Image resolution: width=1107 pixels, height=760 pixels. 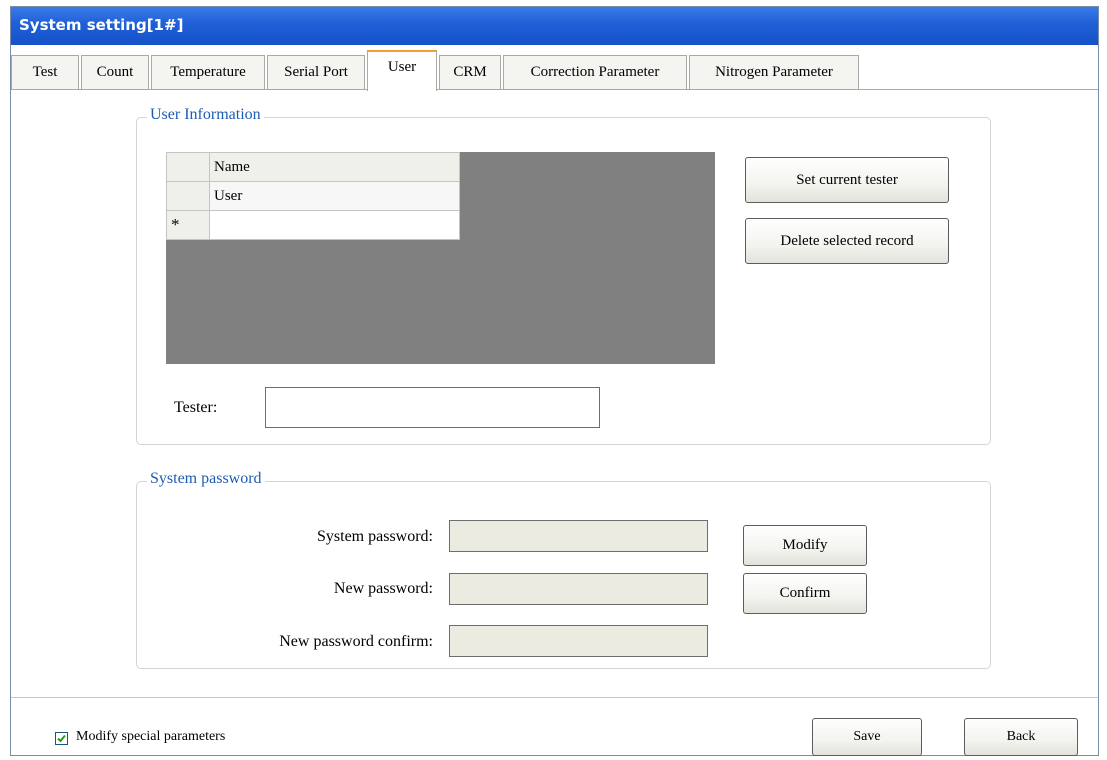 I want to click on tab-nitrogen-parameter: Nitrogen Parameter, so click(x=774, y=72).